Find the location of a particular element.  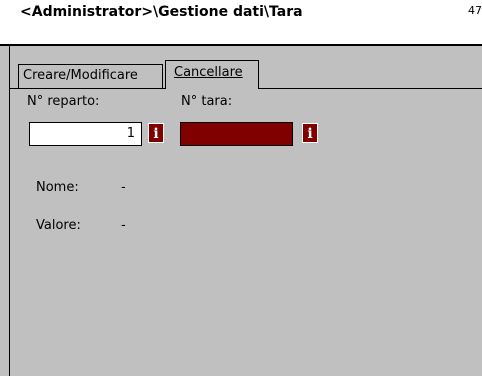

dept-label: N° reparto: is located at coordinates (63, 101).